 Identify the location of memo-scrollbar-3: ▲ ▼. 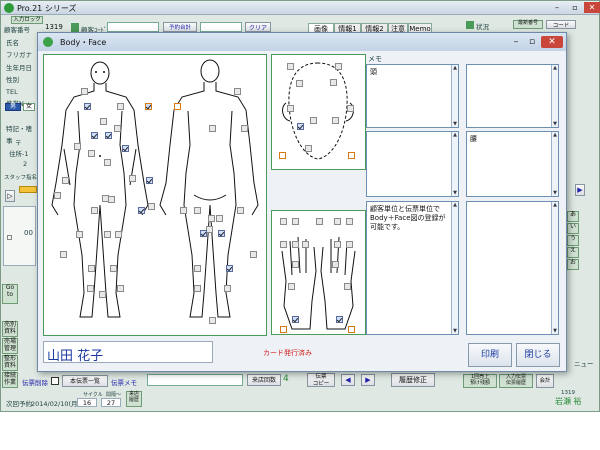
(454, 164).